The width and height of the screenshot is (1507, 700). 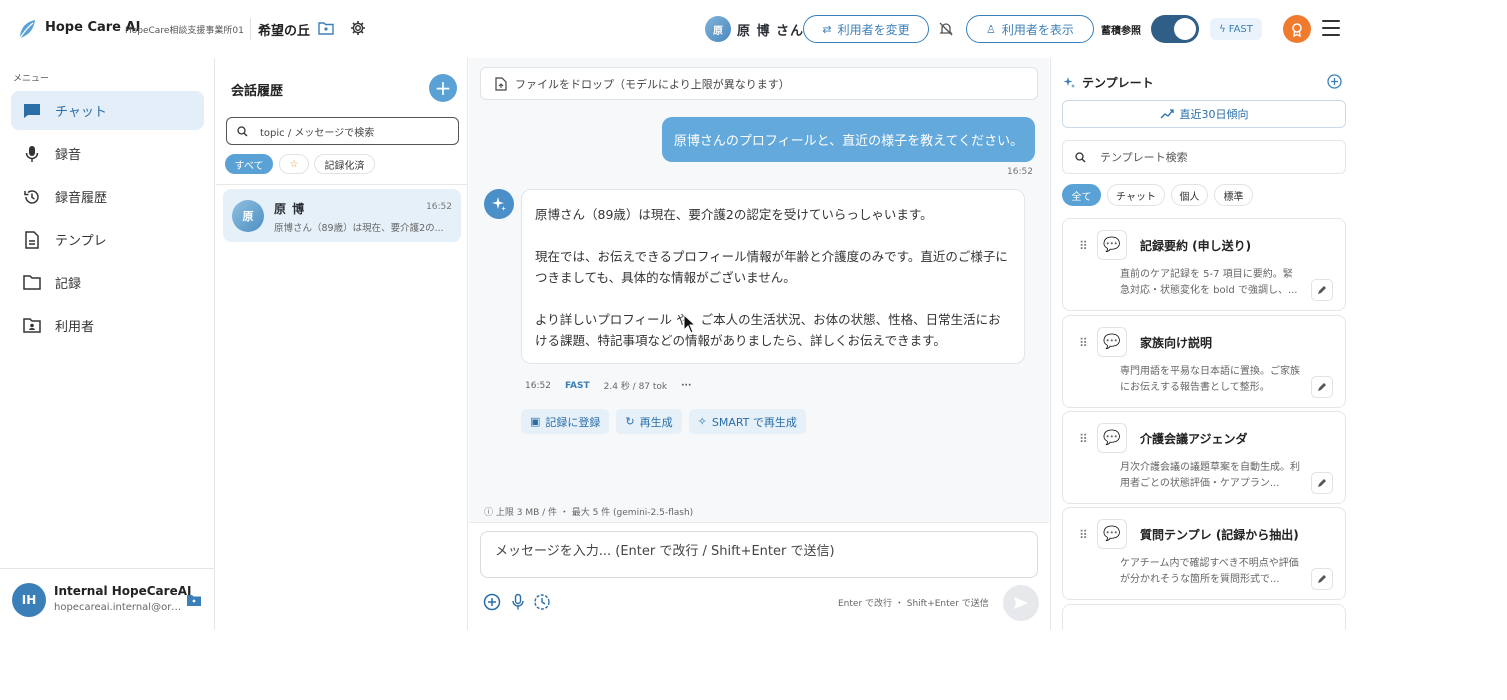 What do you see at coordinates (1176, 343) in the screenshot?
I see `template-title: 家族向け説明` at bounding box center [1176, 343].